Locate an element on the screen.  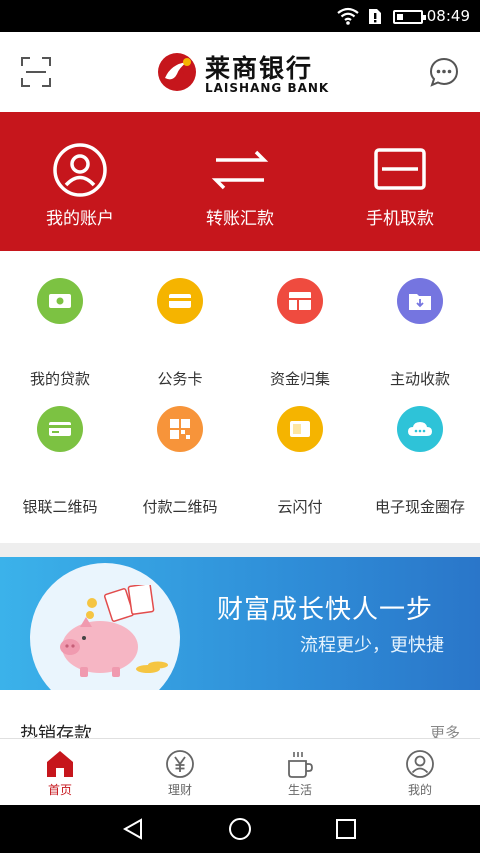
service-label: 电子现金圈存 is located at coordinates (419, 507).